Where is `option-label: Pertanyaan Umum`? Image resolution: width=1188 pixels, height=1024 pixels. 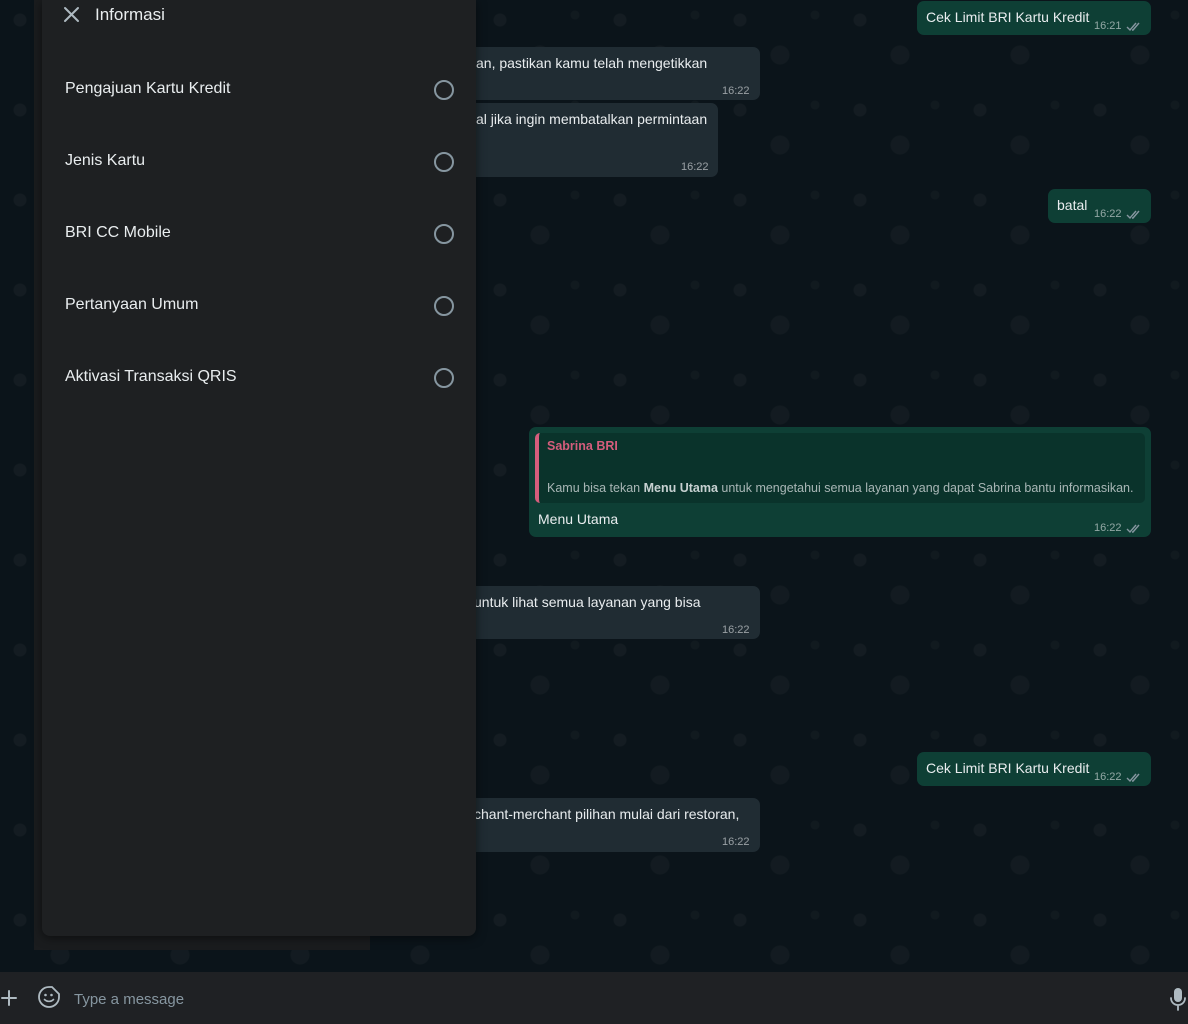
option-label: Pertanyaan Umum is located at coordinates (132, 304).